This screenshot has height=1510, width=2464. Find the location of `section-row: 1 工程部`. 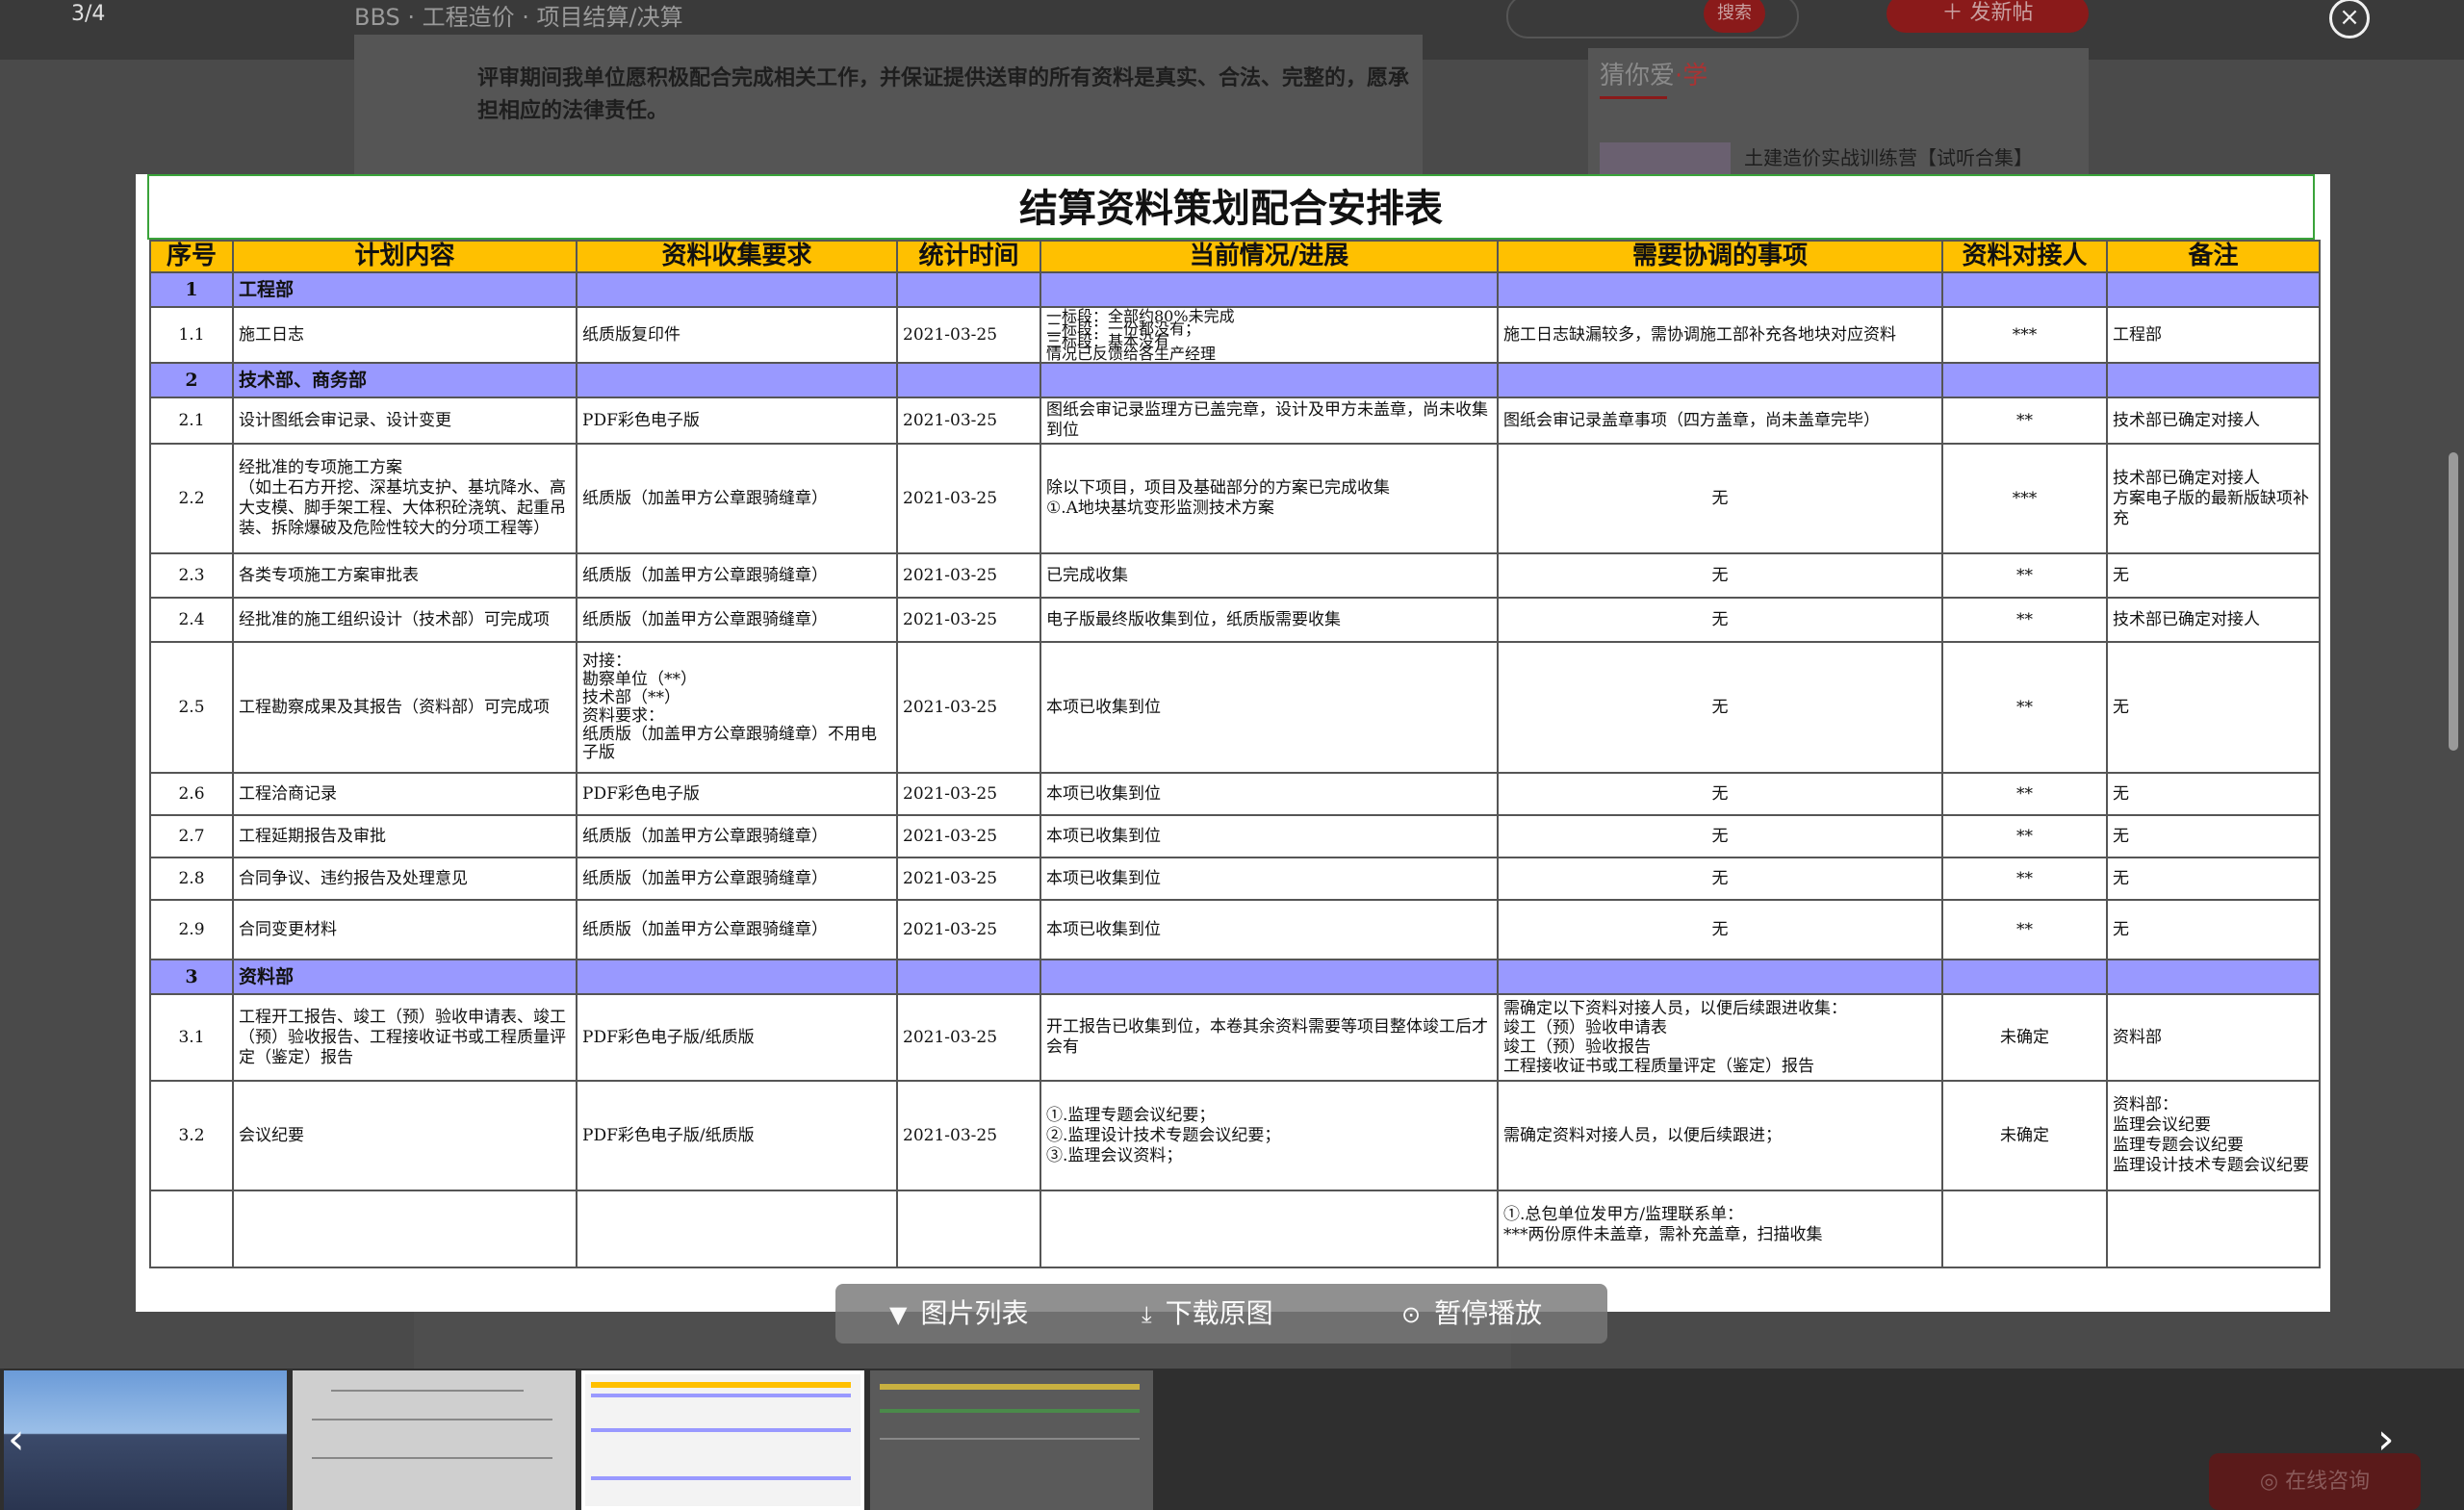

section-row: 1 工程部 is located at coordinates (1235, 289).